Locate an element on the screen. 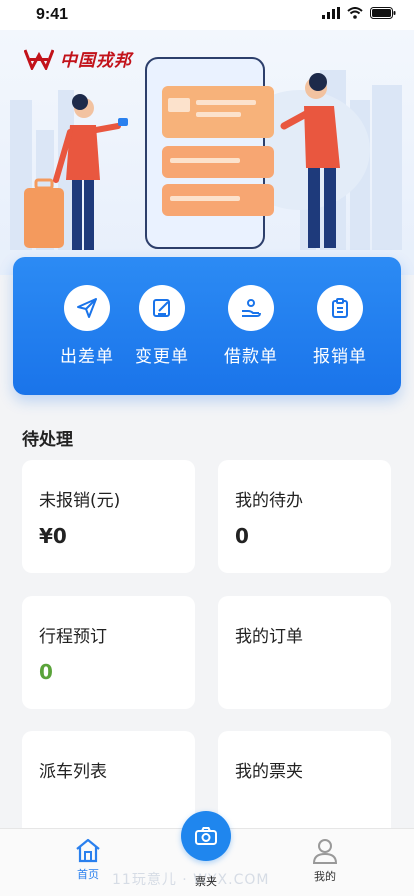 This screenshot has width=414, height=896. change-form-button: 变更单 is located at coordinates (162, 326).